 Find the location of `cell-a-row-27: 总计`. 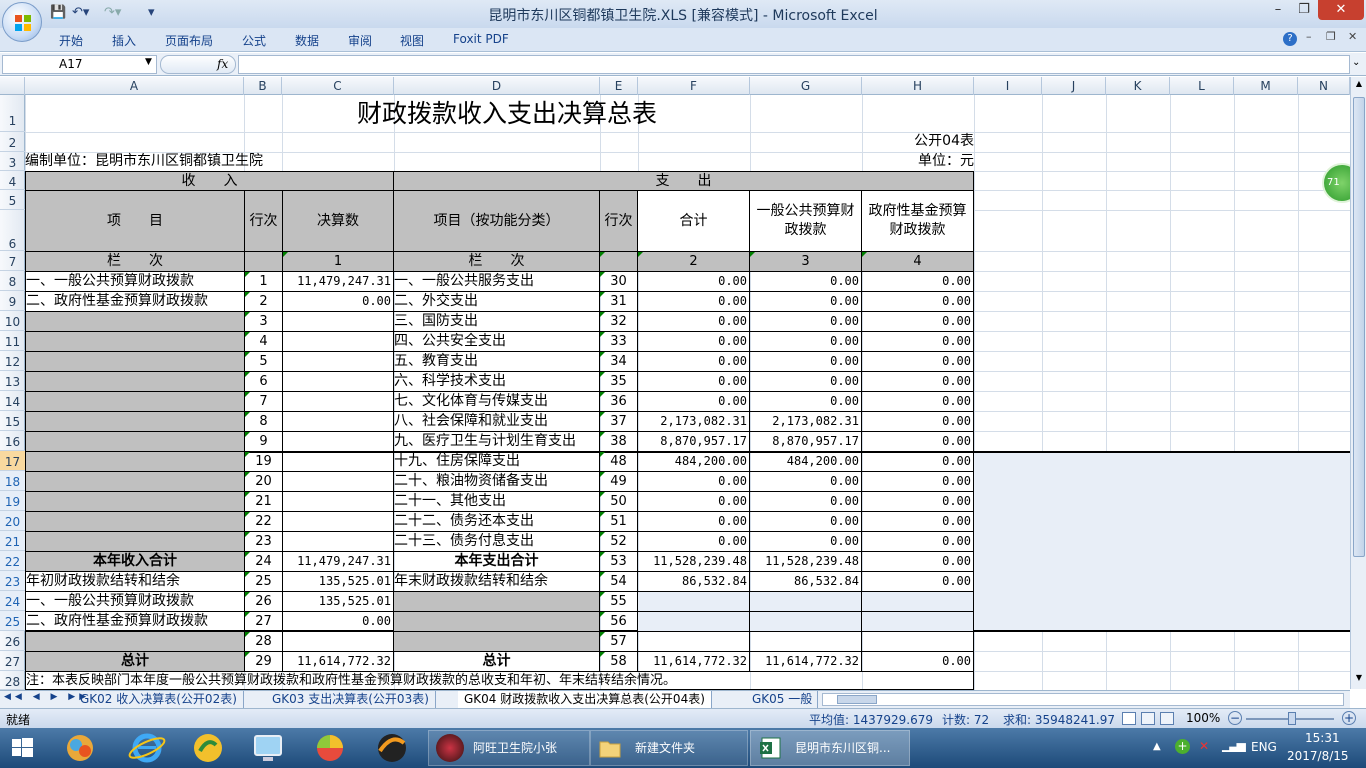

cell-a-row-27: 总计 is located at coordinates (135, 661).